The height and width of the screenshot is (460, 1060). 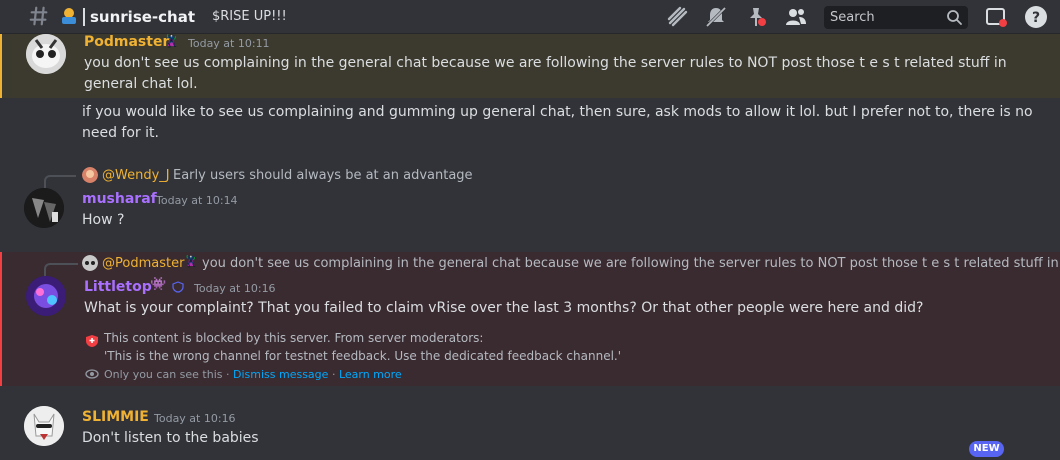 I want to click on channel-topic: $RISE UP!!!, so click(x=249, y=16).